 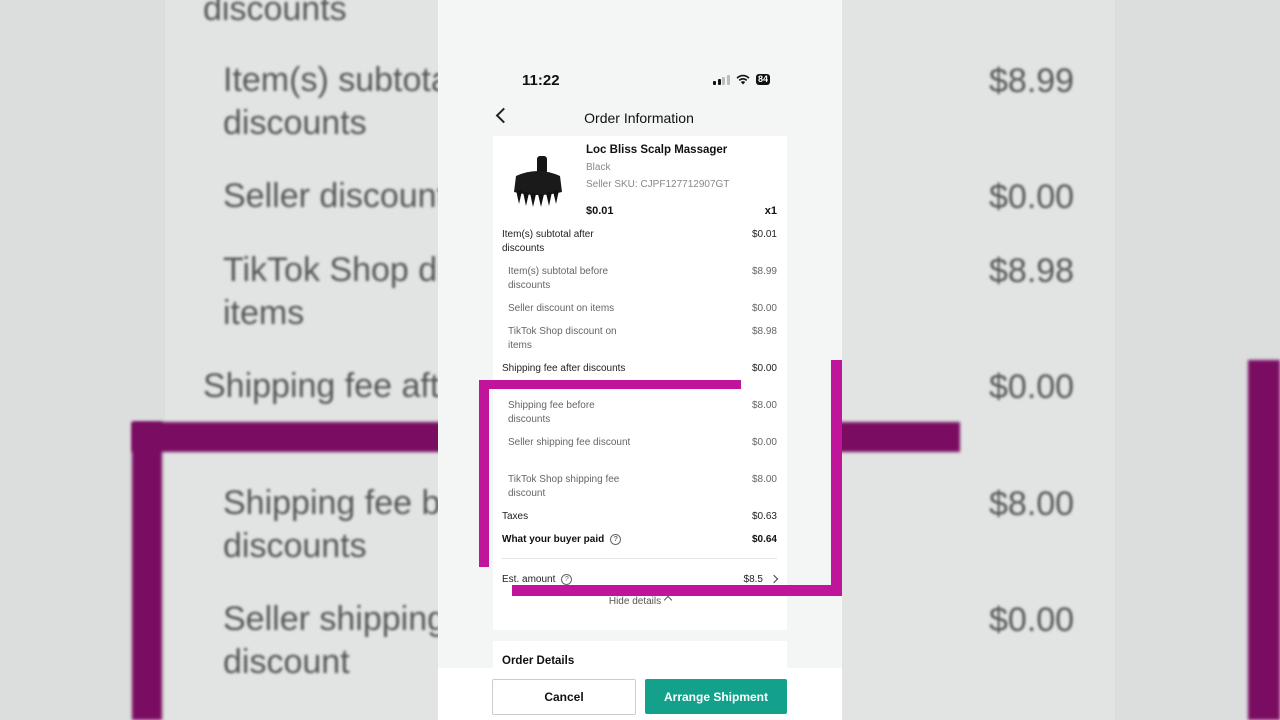 I want to click on breakdown-label: Item(s) subtotal after discounts, so click(x=548, y=241).